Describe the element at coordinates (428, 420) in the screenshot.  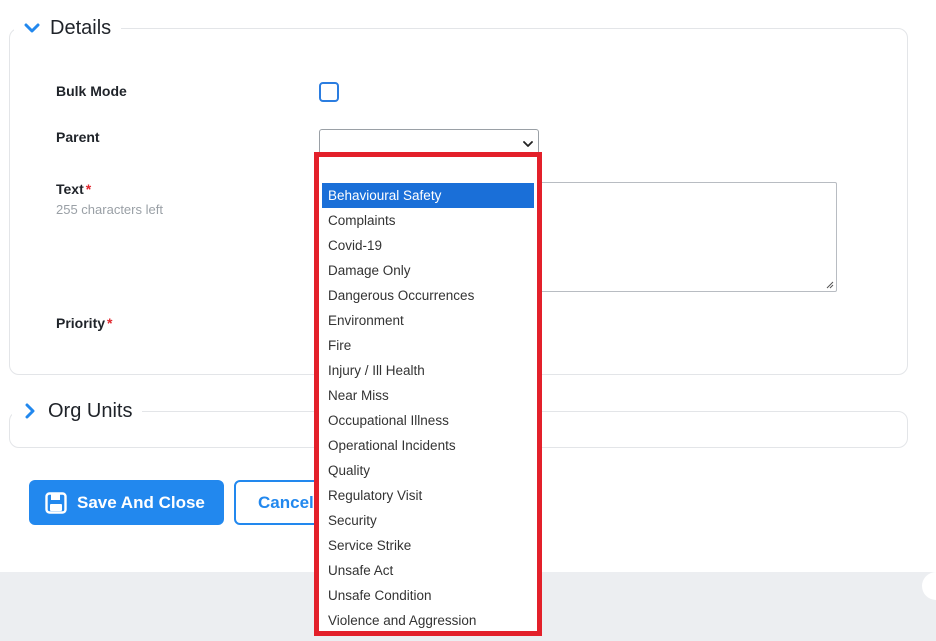
I see `dropdown-option: Occupational Illness` at that location.